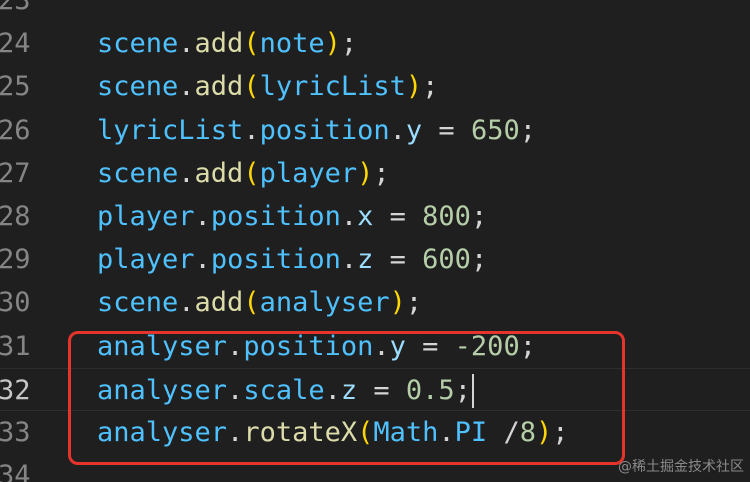  I want to click on line-number: 34, so click(15, 471).